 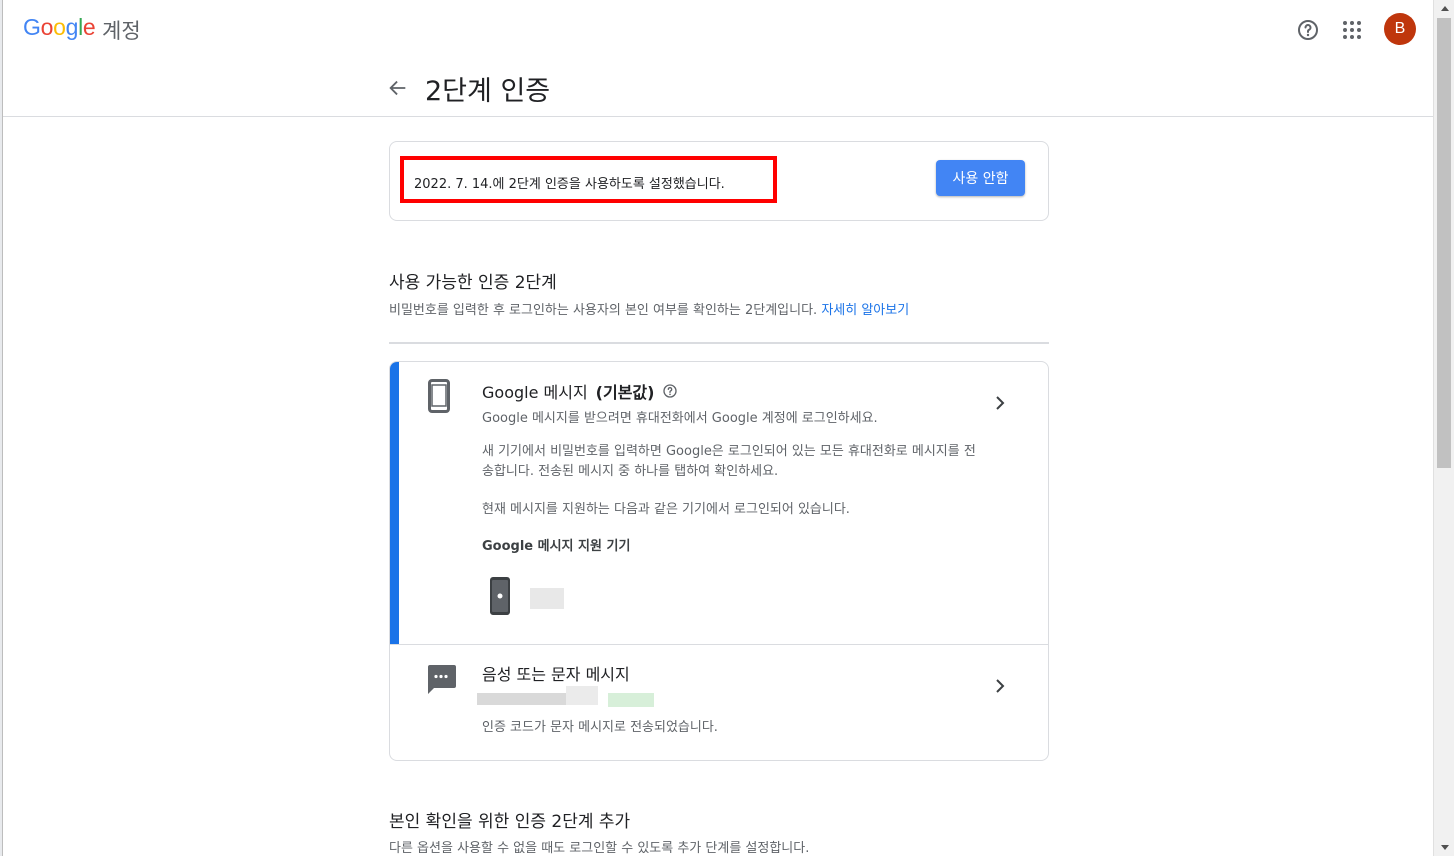 I want to click on scroll-down-arrow, so click(x=1444, y=847).